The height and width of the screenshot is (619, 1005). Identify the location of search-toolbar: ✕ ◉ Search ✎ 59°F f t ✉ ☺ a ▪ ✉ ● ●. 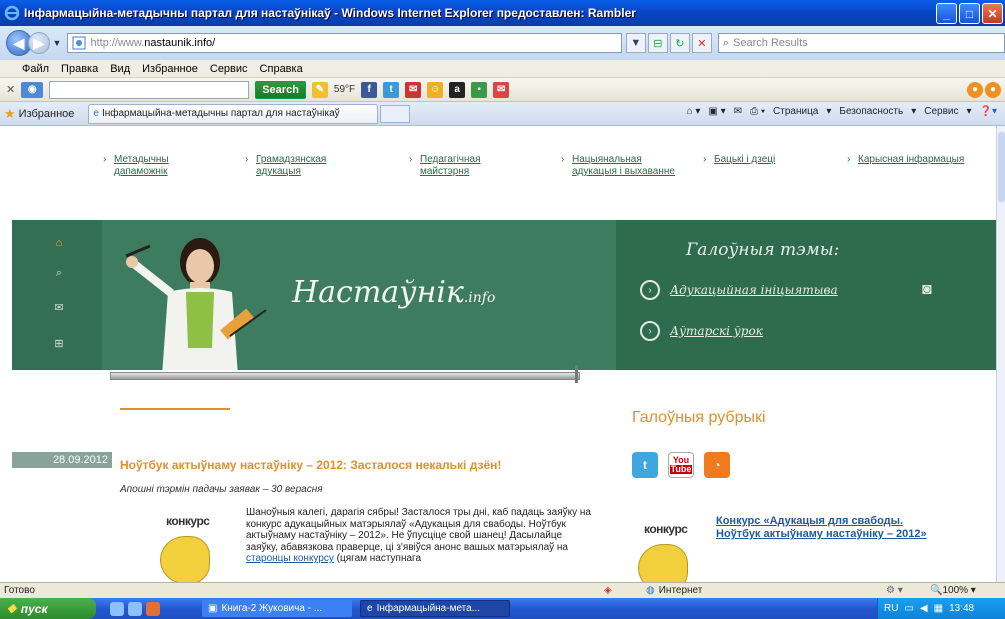
(502, 90).